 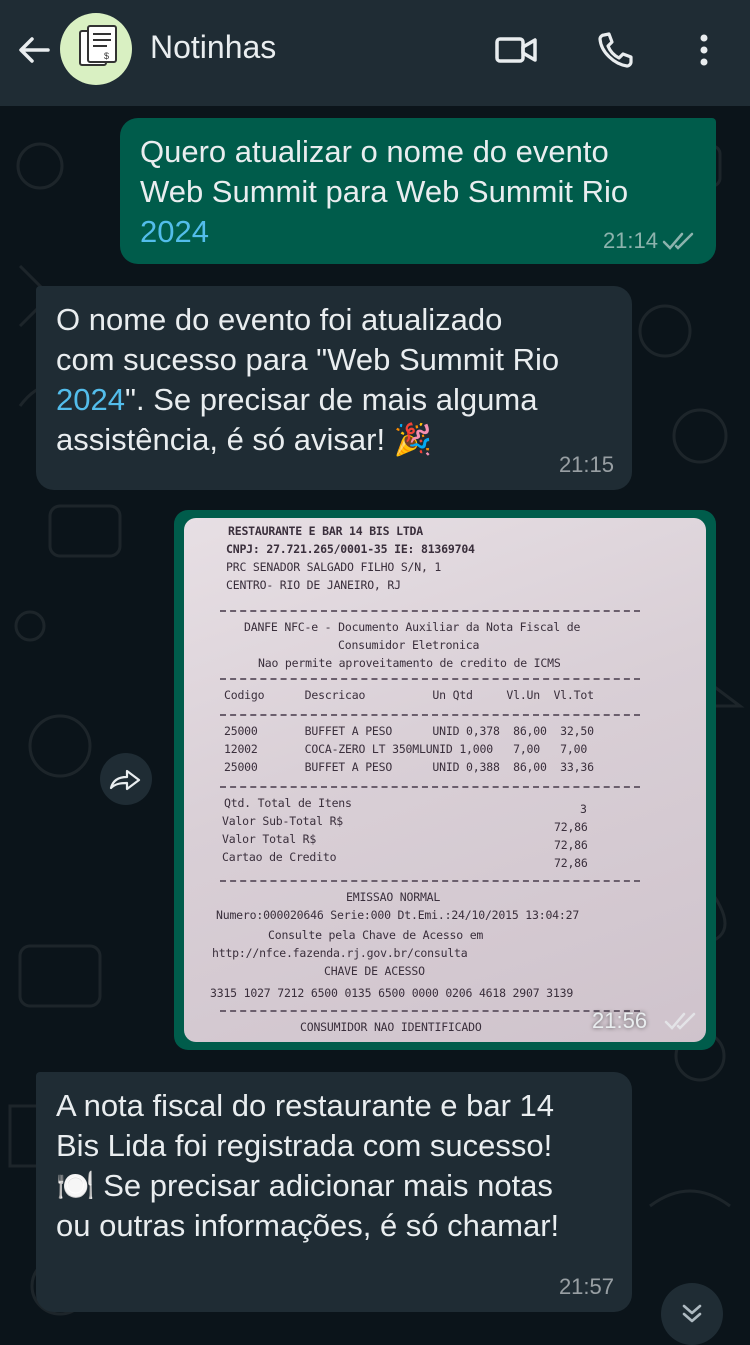 What do you see at coordinates (34, 50) in the screenshot?
I see `arrow-left-icon` at bounding box center [34, 50].